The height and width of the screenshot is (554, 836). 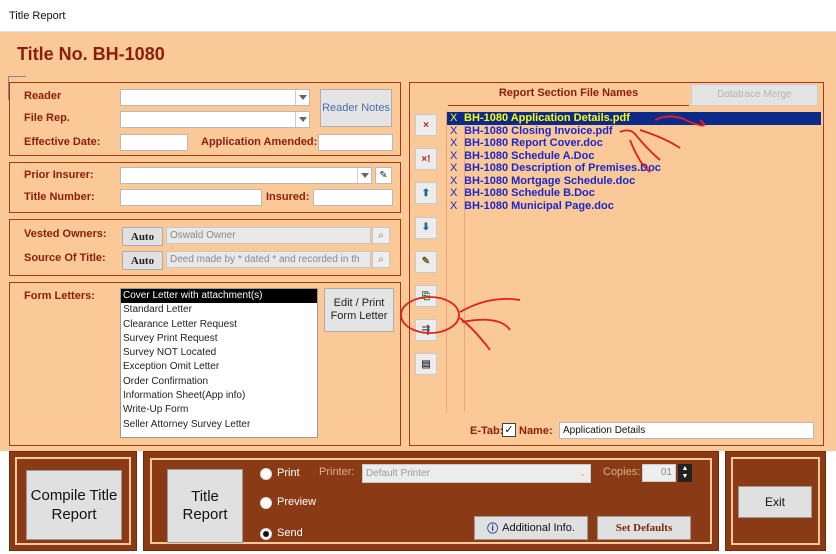 What do you see at coordinates (205, 506) in the screenshot?
I see `title-report-button: Title Report` at bounding box center [205, 506].